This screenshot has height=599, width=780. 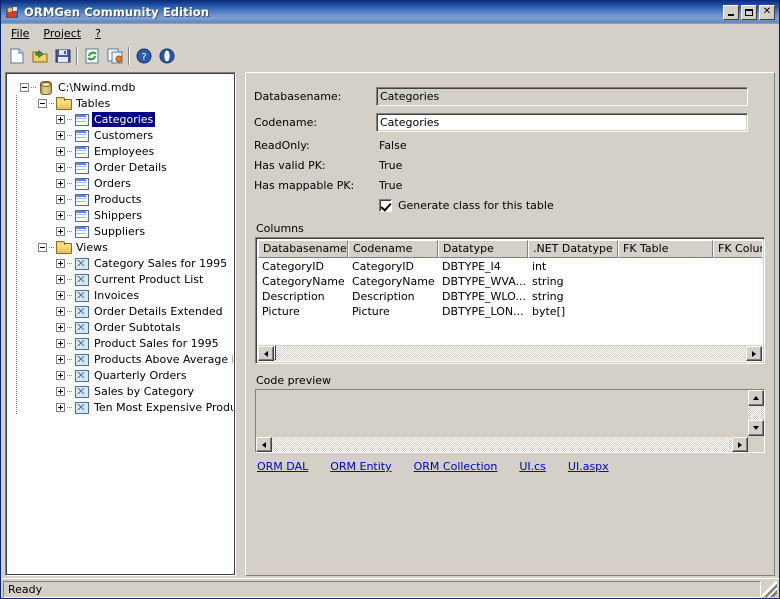 I want to click on tree-node-current-product-list: Current Product List, so click(x=122, y=279).